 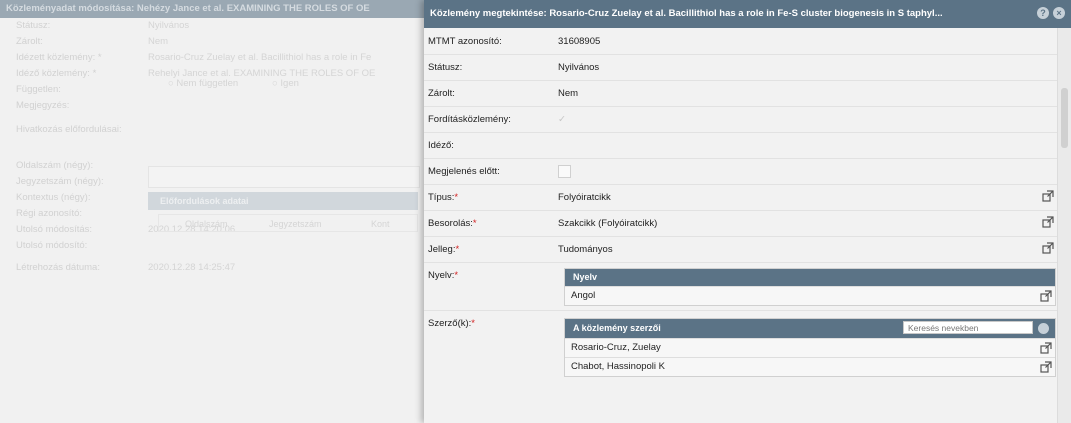 I want to click on label-language: Nyelv:*, so click(x=443, y=275).